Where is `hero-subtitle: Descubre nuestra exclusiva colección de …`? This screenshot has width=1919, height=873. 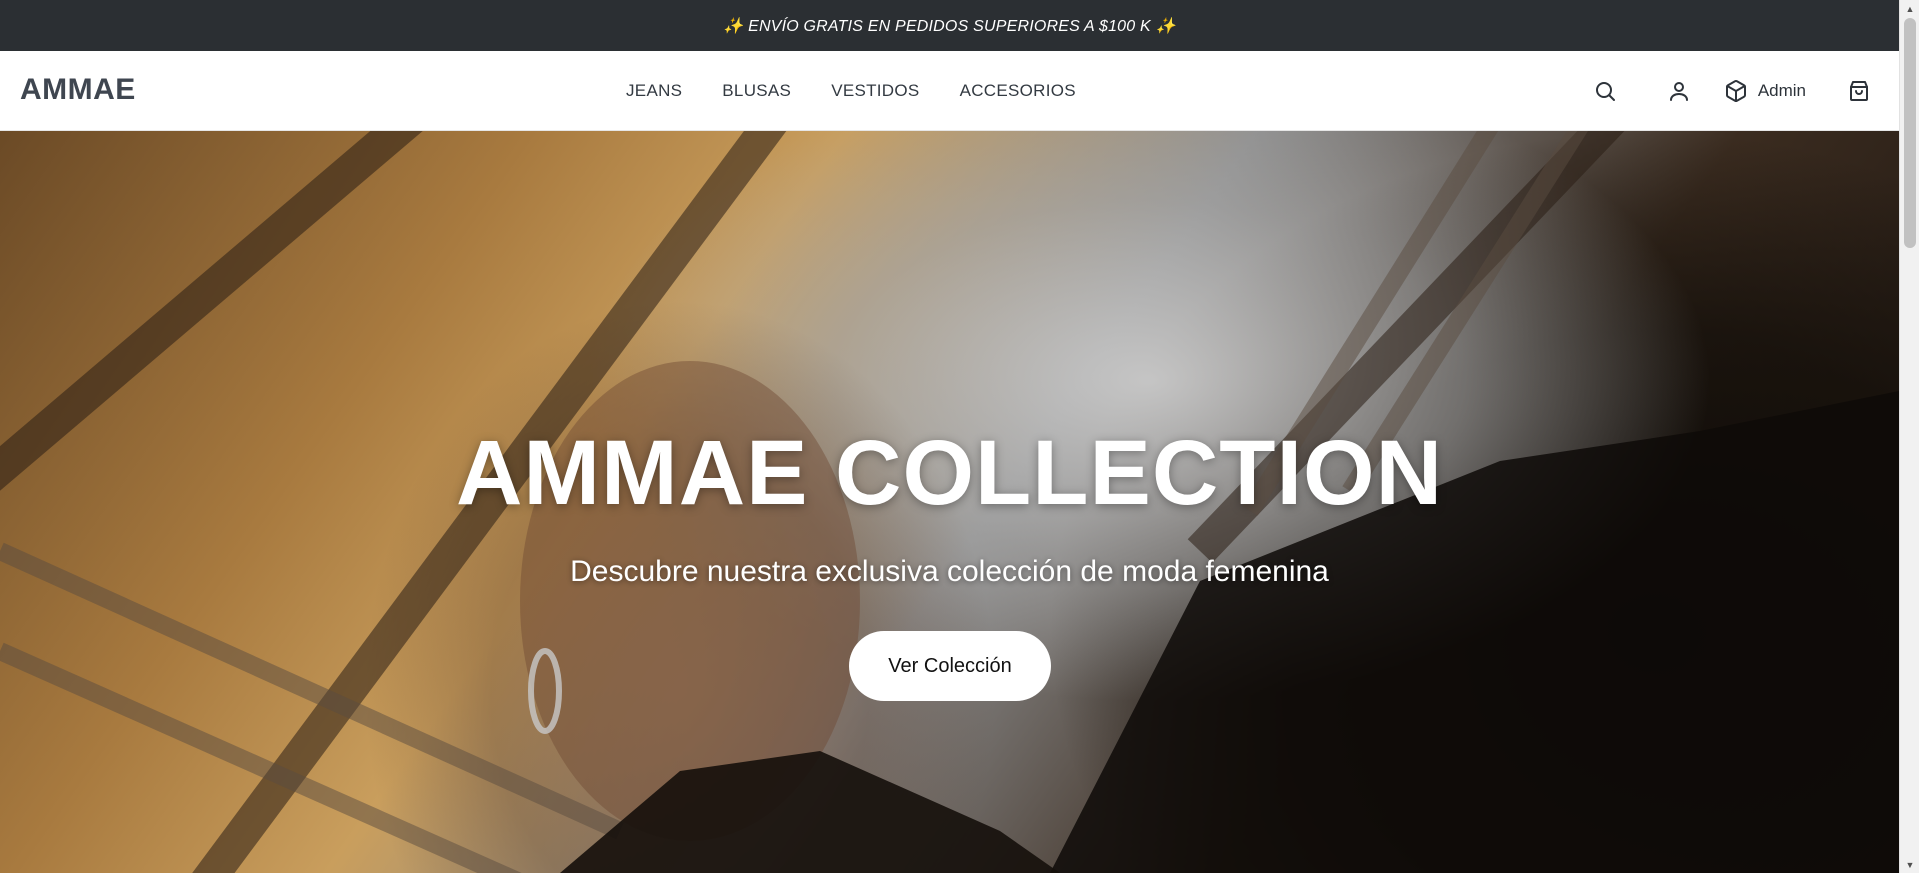
hero-subtitle: Descubre nuestra exclusiva colección de … is located at coordinates (949, 571).